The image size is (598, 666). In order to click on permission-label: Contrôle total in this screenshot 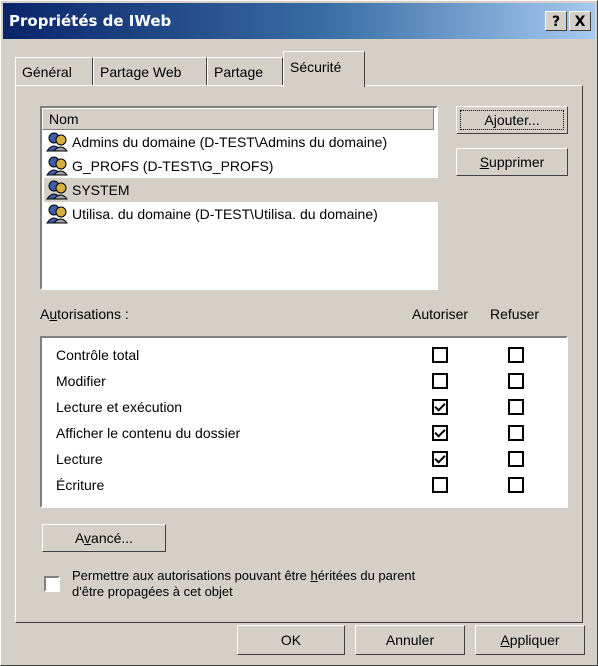, I will do `click(98, 355)`.